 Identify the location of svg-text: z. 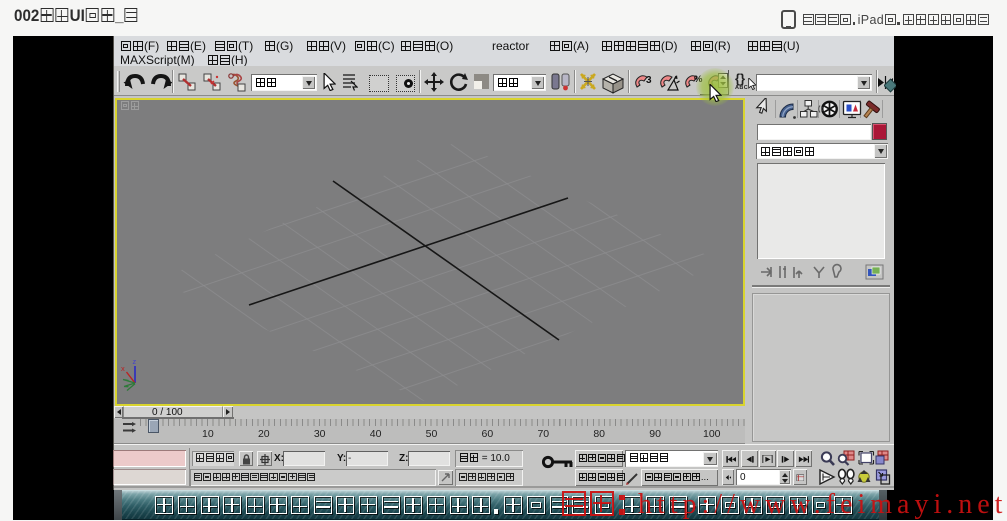
(135, 361).